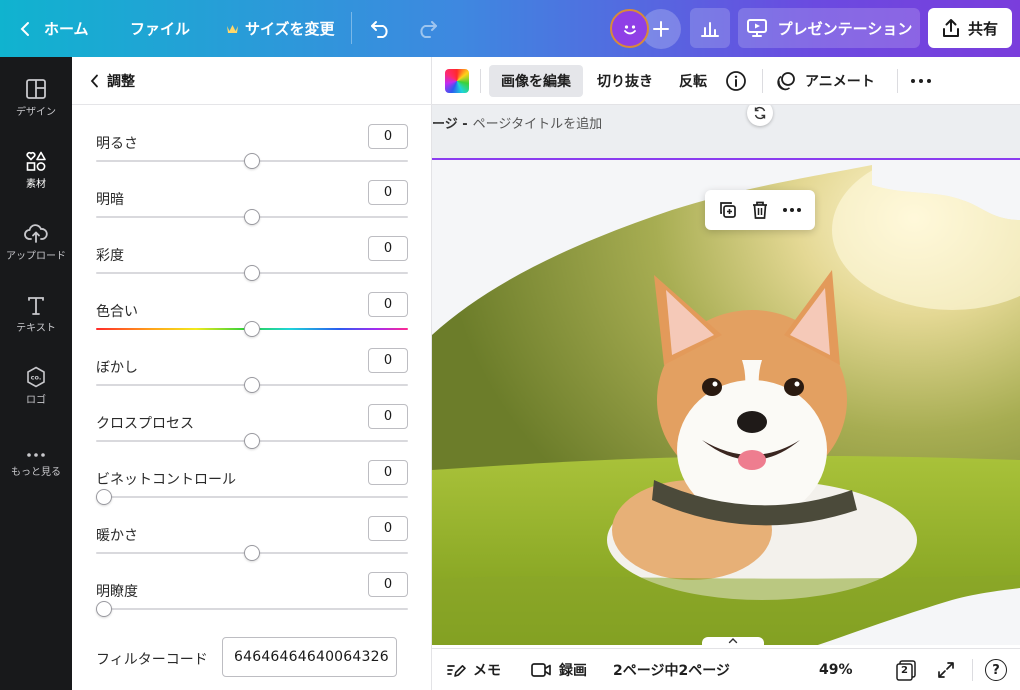 The image size is (1020, 690). What do you see at coordinates (36, 463) in the screenshot?
I see `rail-item-more: もっと見る` at bounding box center [36, 463].